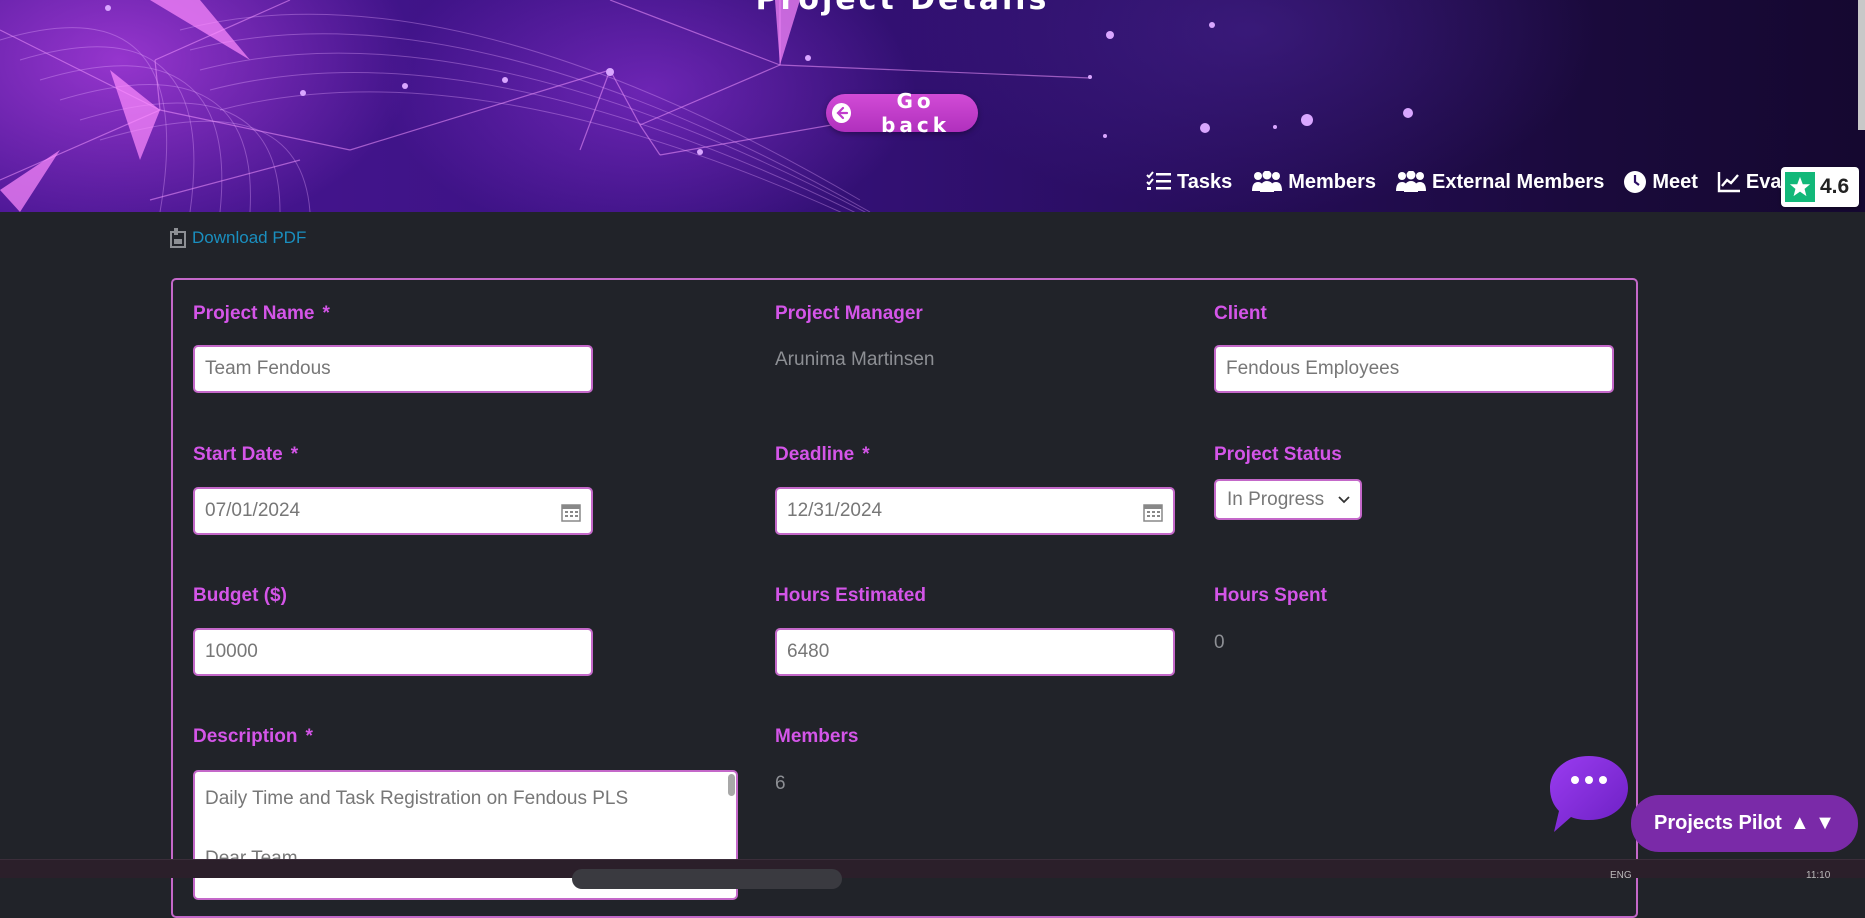 This screenshot has width=1865, height=918. I want to click on start-date-input: 07/01/2024, so click(393, 511).